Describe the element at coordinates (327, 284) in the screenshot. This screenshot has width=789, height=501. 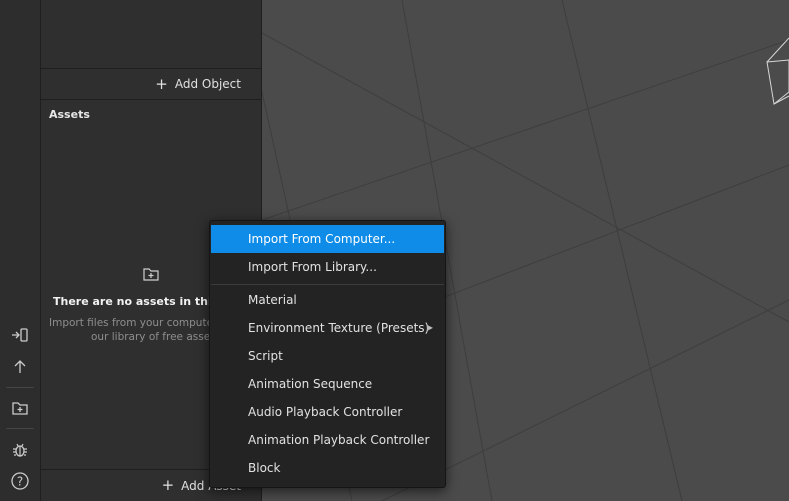
I see `menu-divider` at that location.